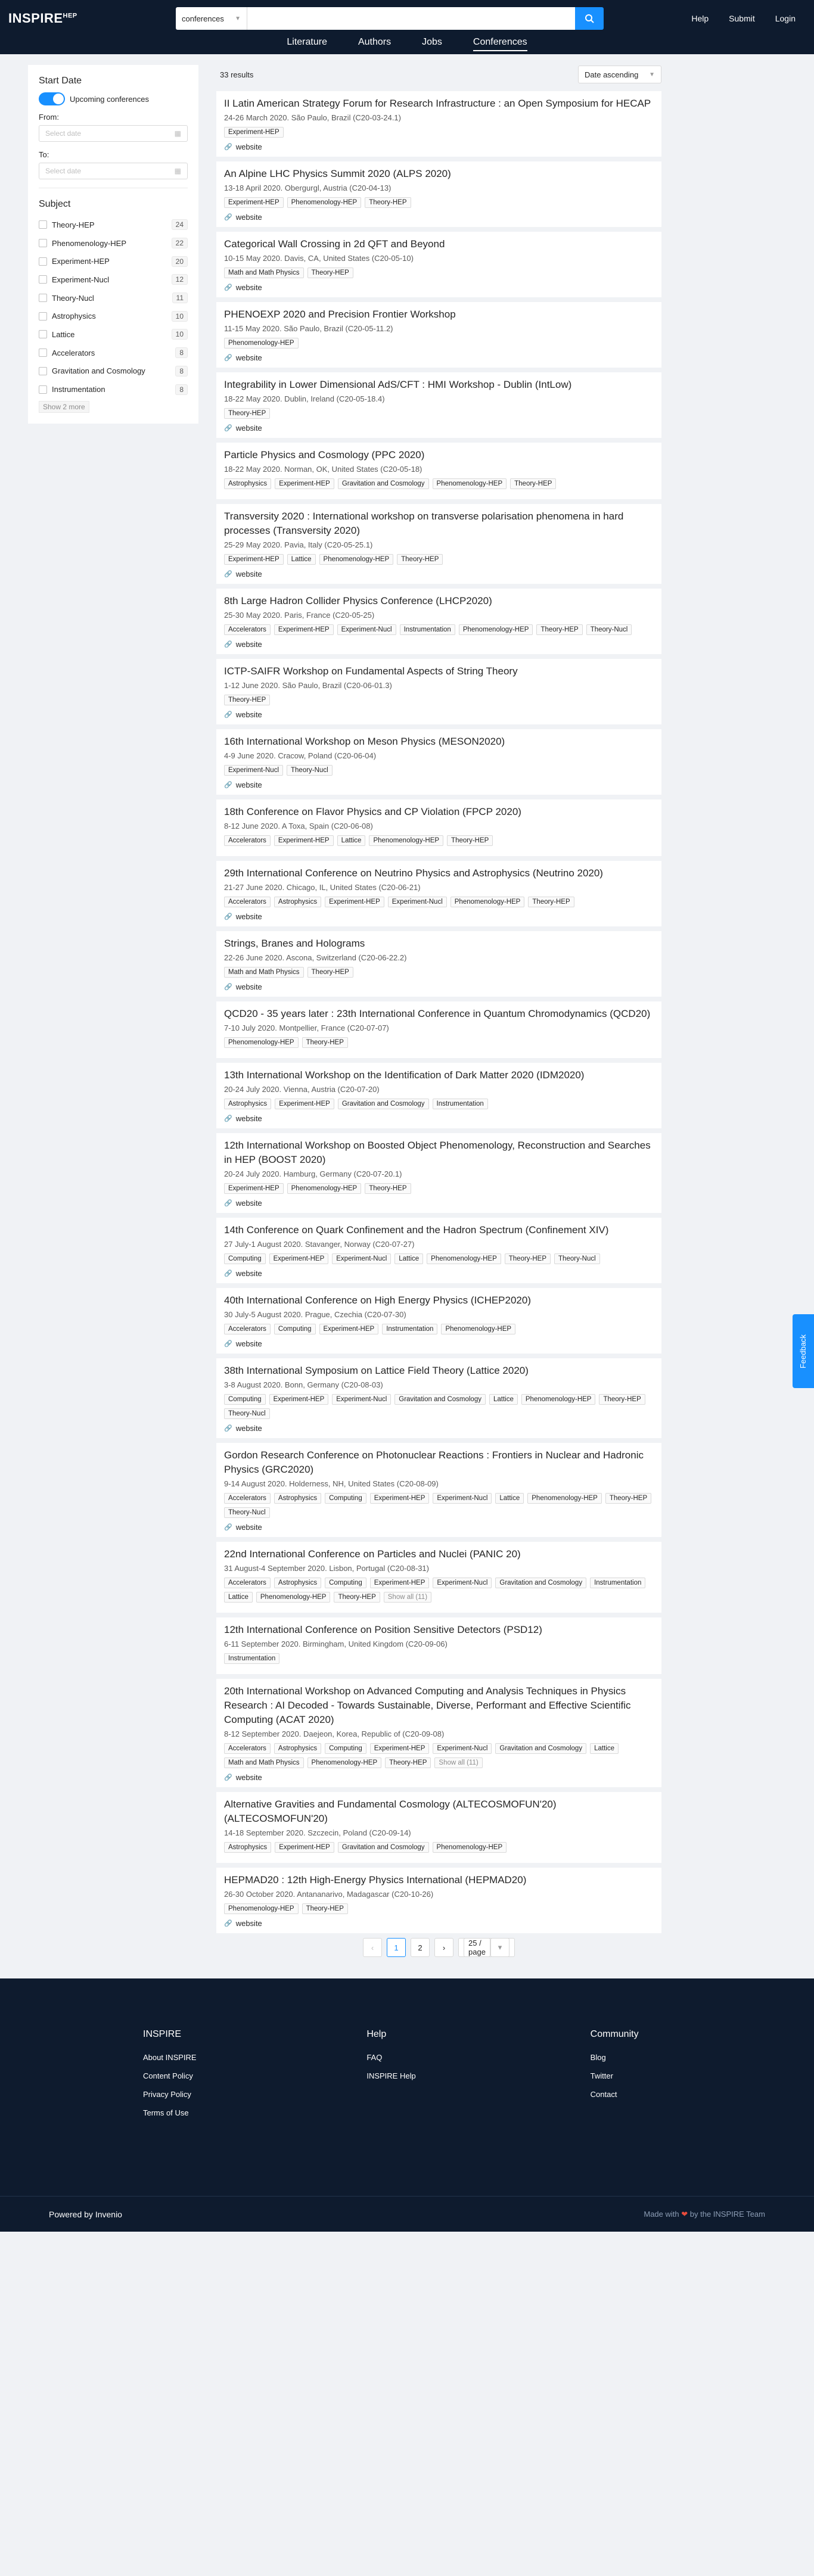 This screenshot has width=814, height=2576. What do you see at coordinates (113, 389) in the screenshot?
I see `subject-filter-item: Instrumentation 8` at bounding box center [113, 389].